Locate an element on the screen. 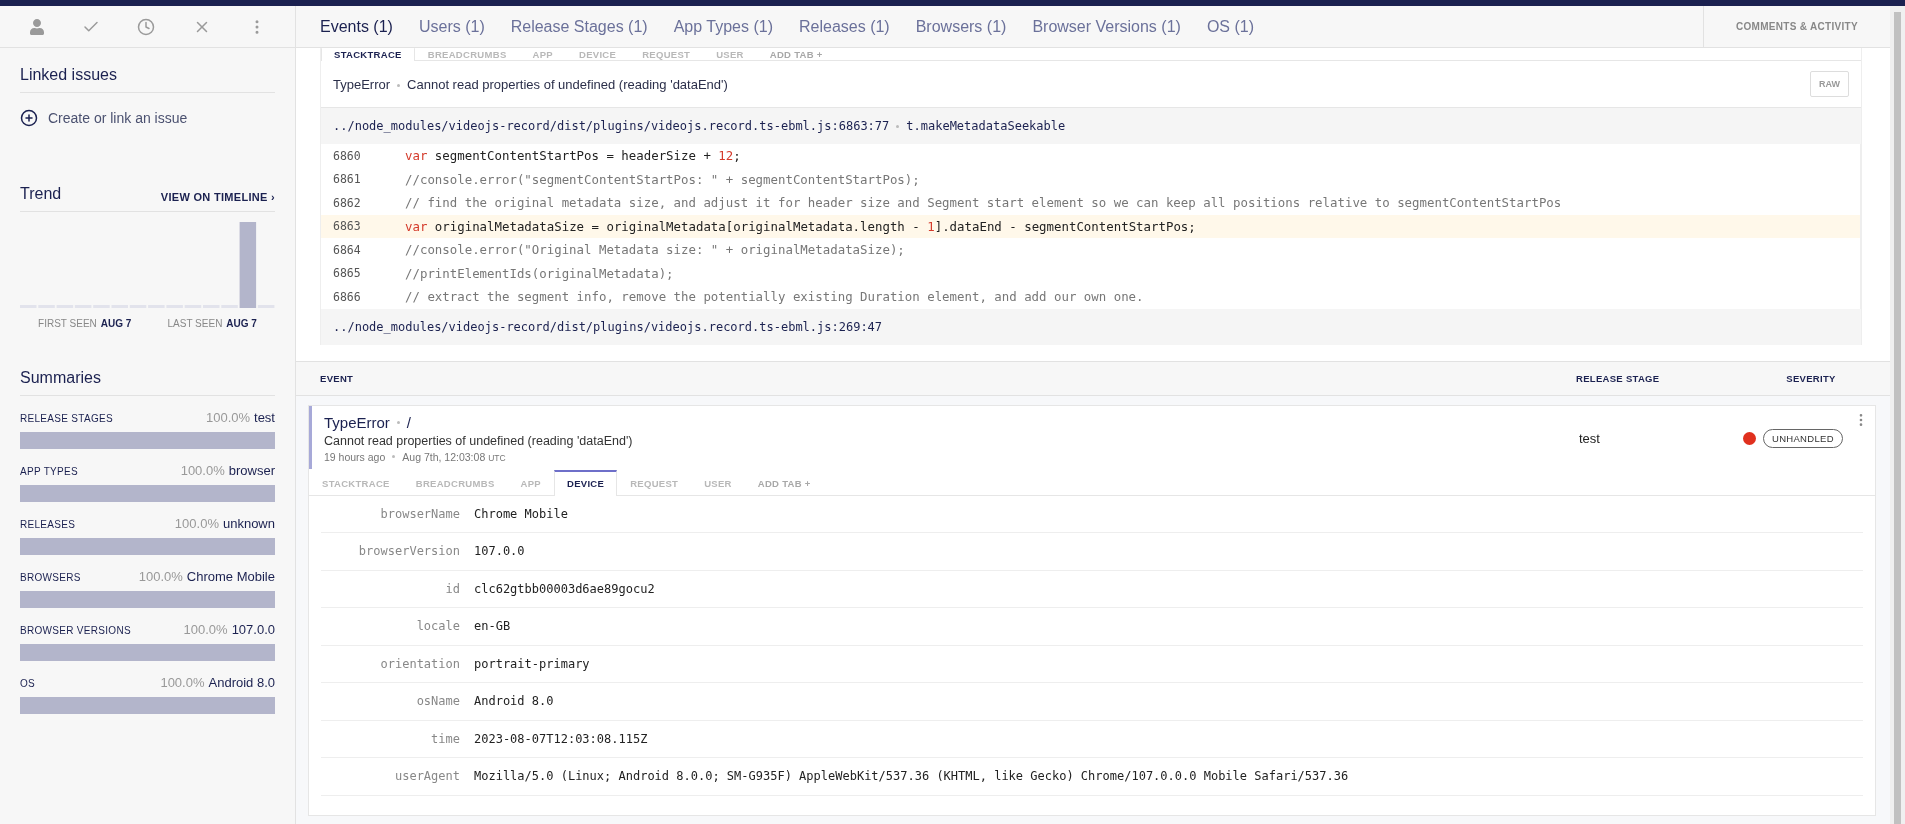 The image size is (1905, 824). device-value: Android 8.0 is located at coordinates (514, 701).